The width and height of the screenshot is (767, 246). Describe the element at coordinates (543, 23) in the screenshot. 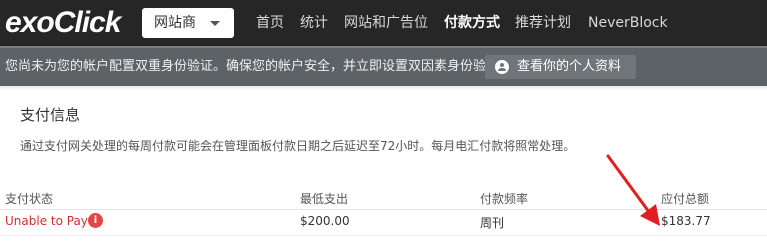

I see `nav-referral-program: 推荐计划` at that location.